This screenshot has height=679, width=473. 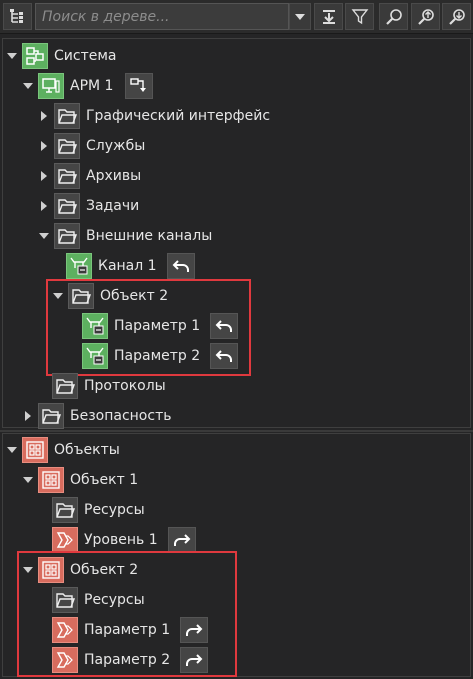 What do you see at coordinates (425, 16) in the screenshot?
I see `search-up-icon` at bounding box center [425, 16].